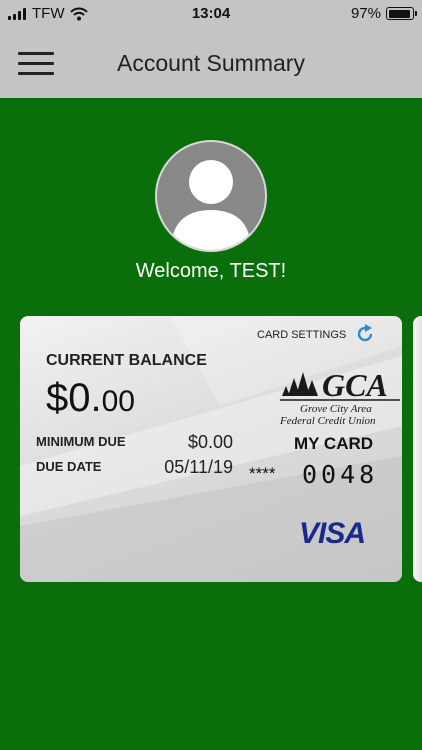 Image resolution: width=422 pixels, height=750 pixels. I want to click on current-balance-value: $0.00, so click(90, 398).